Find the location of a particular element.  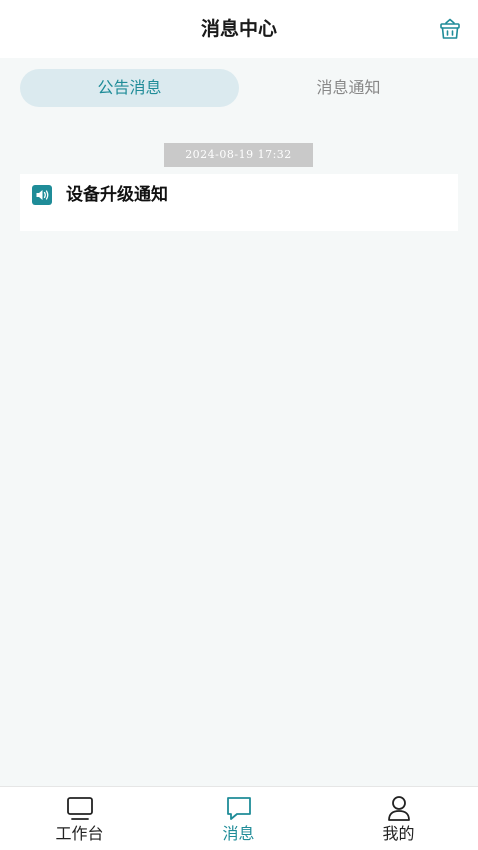

tabbar-label-mine: 我的 is located at coordinates (398, 833).